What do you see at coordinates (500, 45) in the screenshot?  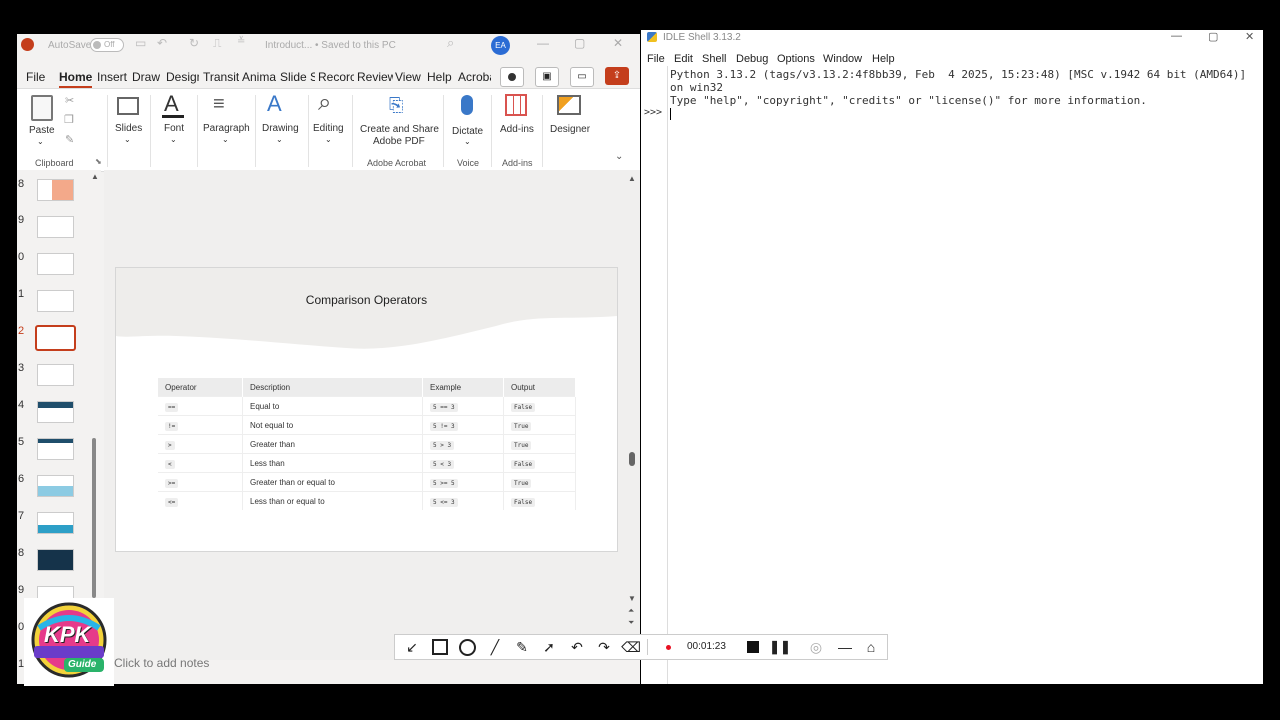 I see `avatar: EA` at bounding box center [500, 45].